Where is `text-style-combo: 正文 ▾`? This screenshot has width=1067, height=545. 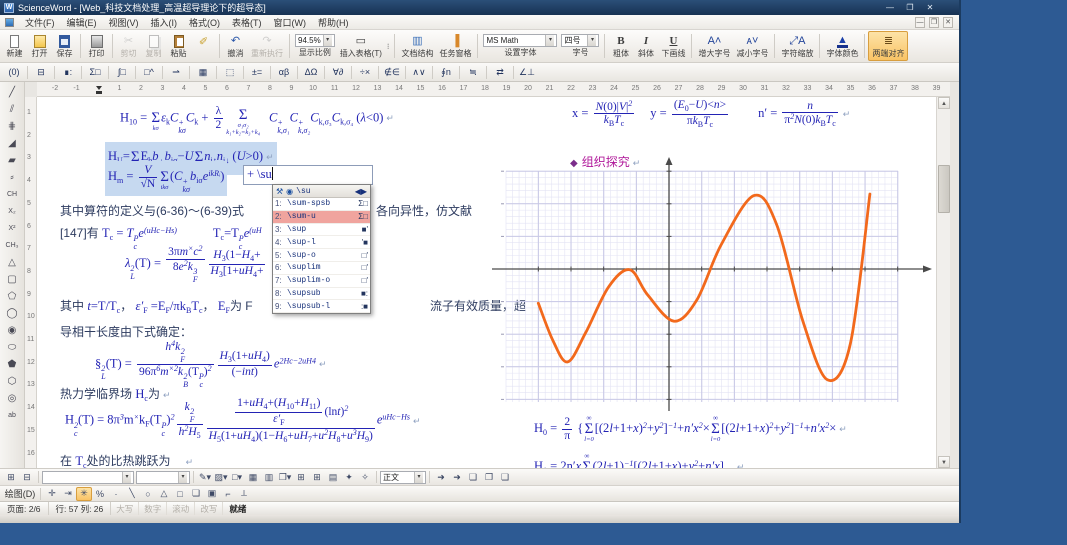
text-style-combo: 正文 ▾ is located at coordinates (403, 477).